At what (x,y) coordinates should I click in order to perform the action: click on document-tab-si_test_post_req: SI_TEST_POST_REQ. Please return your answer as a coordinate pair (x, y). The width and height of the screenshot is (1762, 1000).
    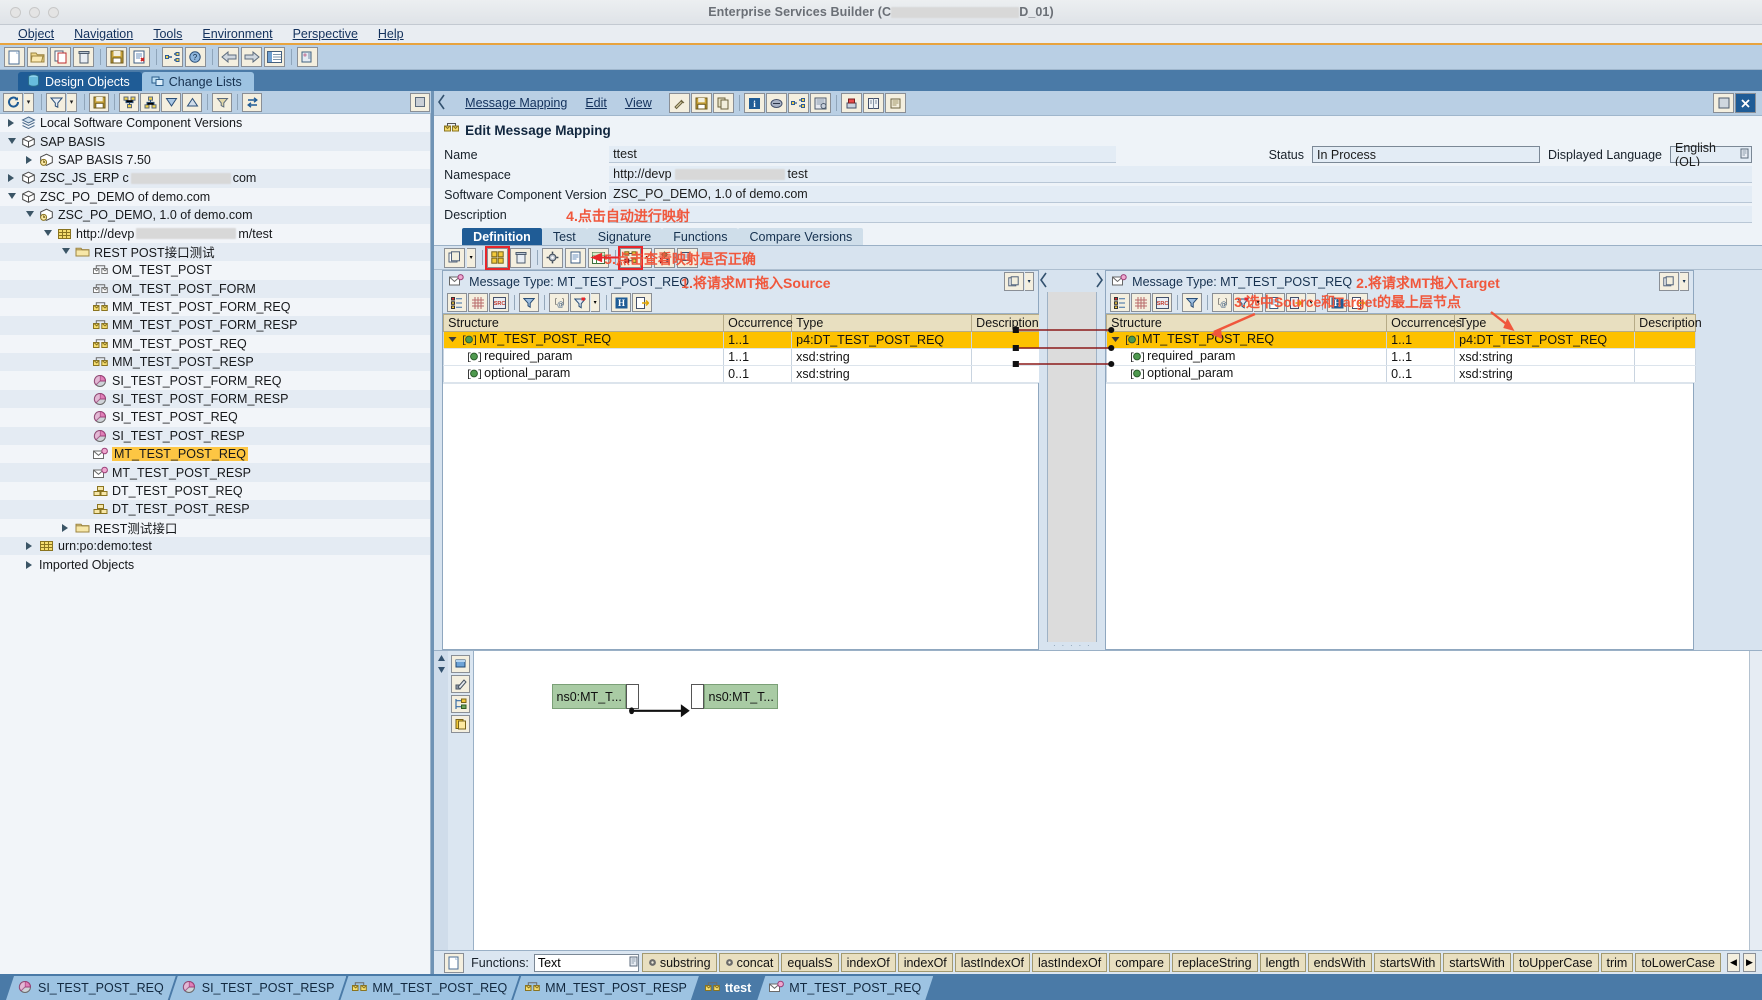
    Looking at the image, I should click on (91, 988).